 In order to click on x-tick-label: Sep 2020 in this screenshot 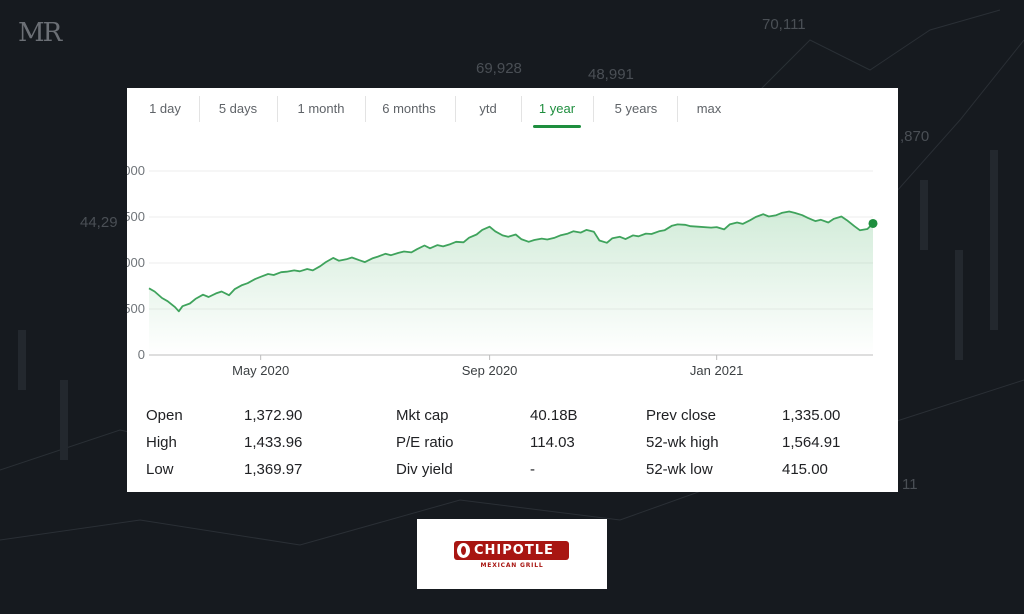, I will do `click(490, 370)`.